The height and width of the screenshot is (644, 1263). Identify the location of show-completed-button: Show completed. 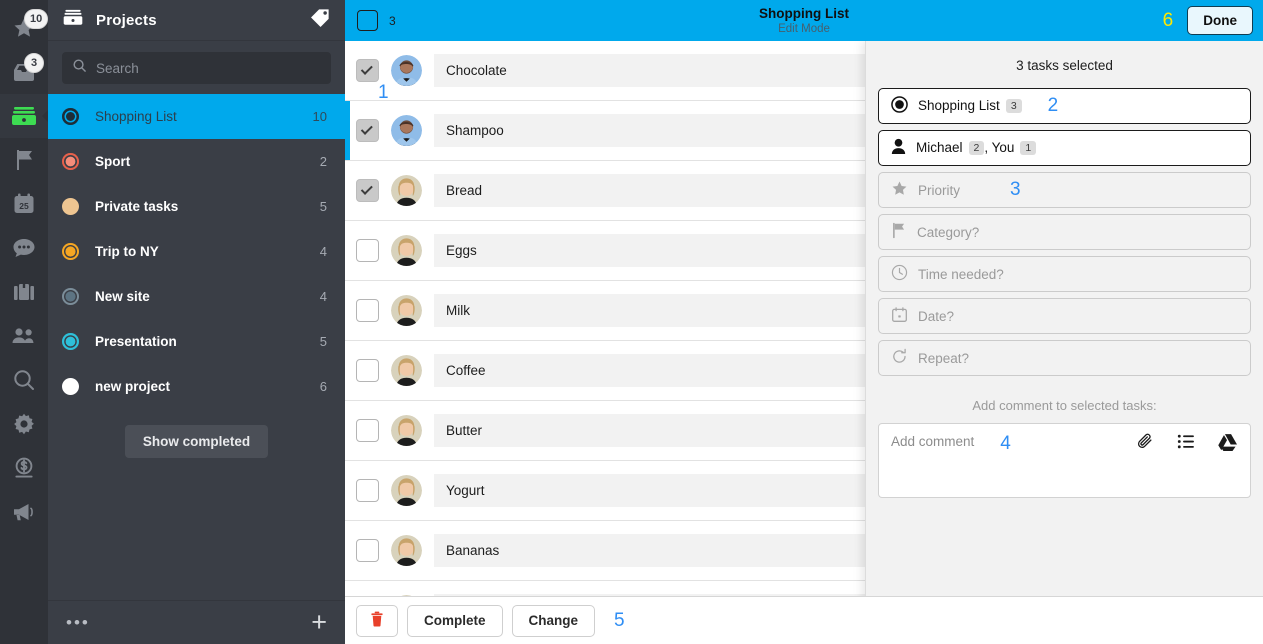
(196, 441).